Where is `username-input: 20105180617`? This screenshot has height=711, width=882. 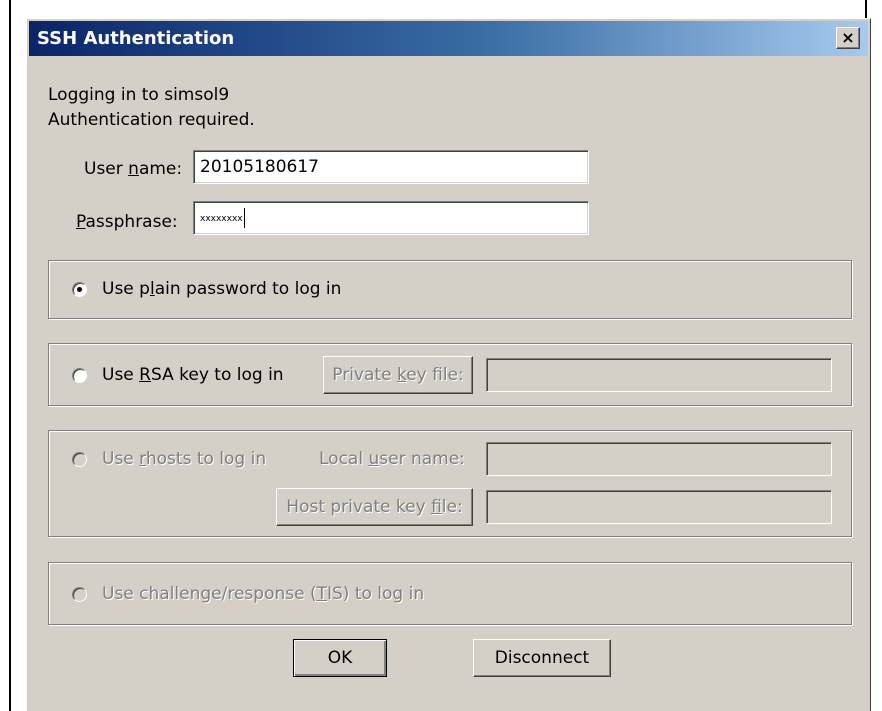 username-input: 20105180617 is located at coordinates (391, 167).